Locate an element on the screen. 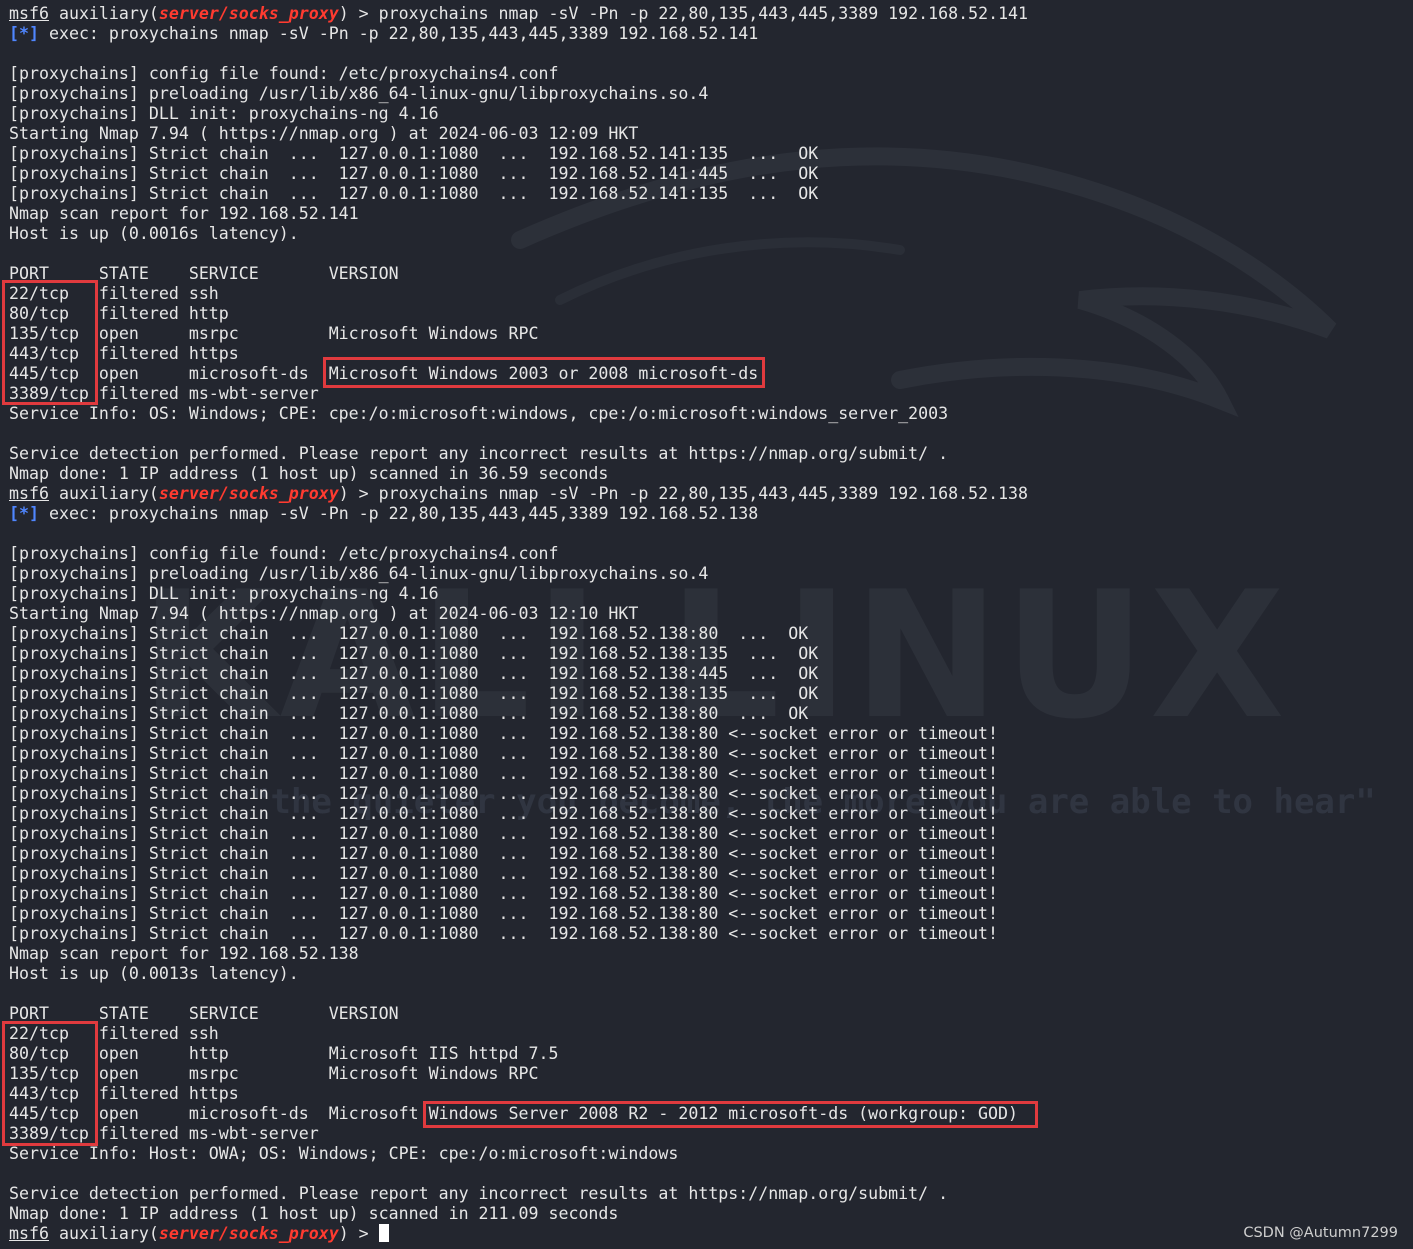  terminal-cursor is located at coordinates (383, 1233).